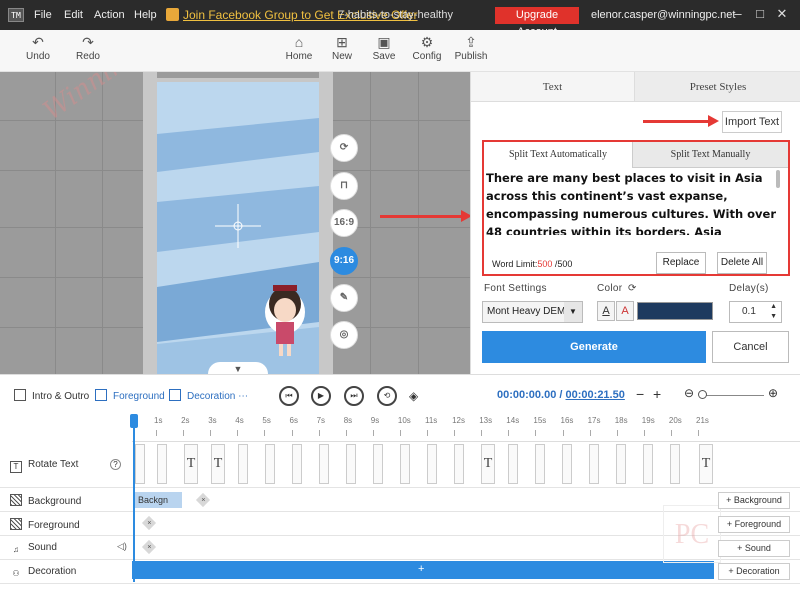 The height and width of the screenshot is (600, 800). Describe the element at coordinates (532, 312) in the screenshot. I see `font-select: Mont Heavy DEM ▼` at that location.